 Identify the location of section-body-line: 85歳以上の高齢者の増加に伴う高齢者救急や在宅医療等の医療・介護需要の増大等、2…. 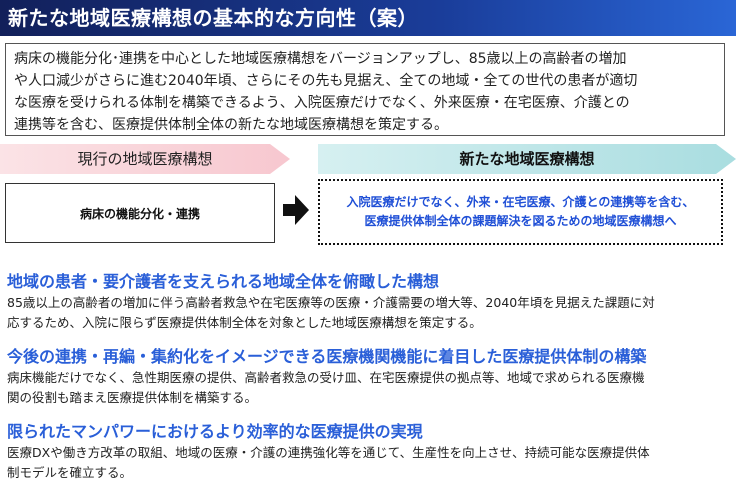
(331, 302).